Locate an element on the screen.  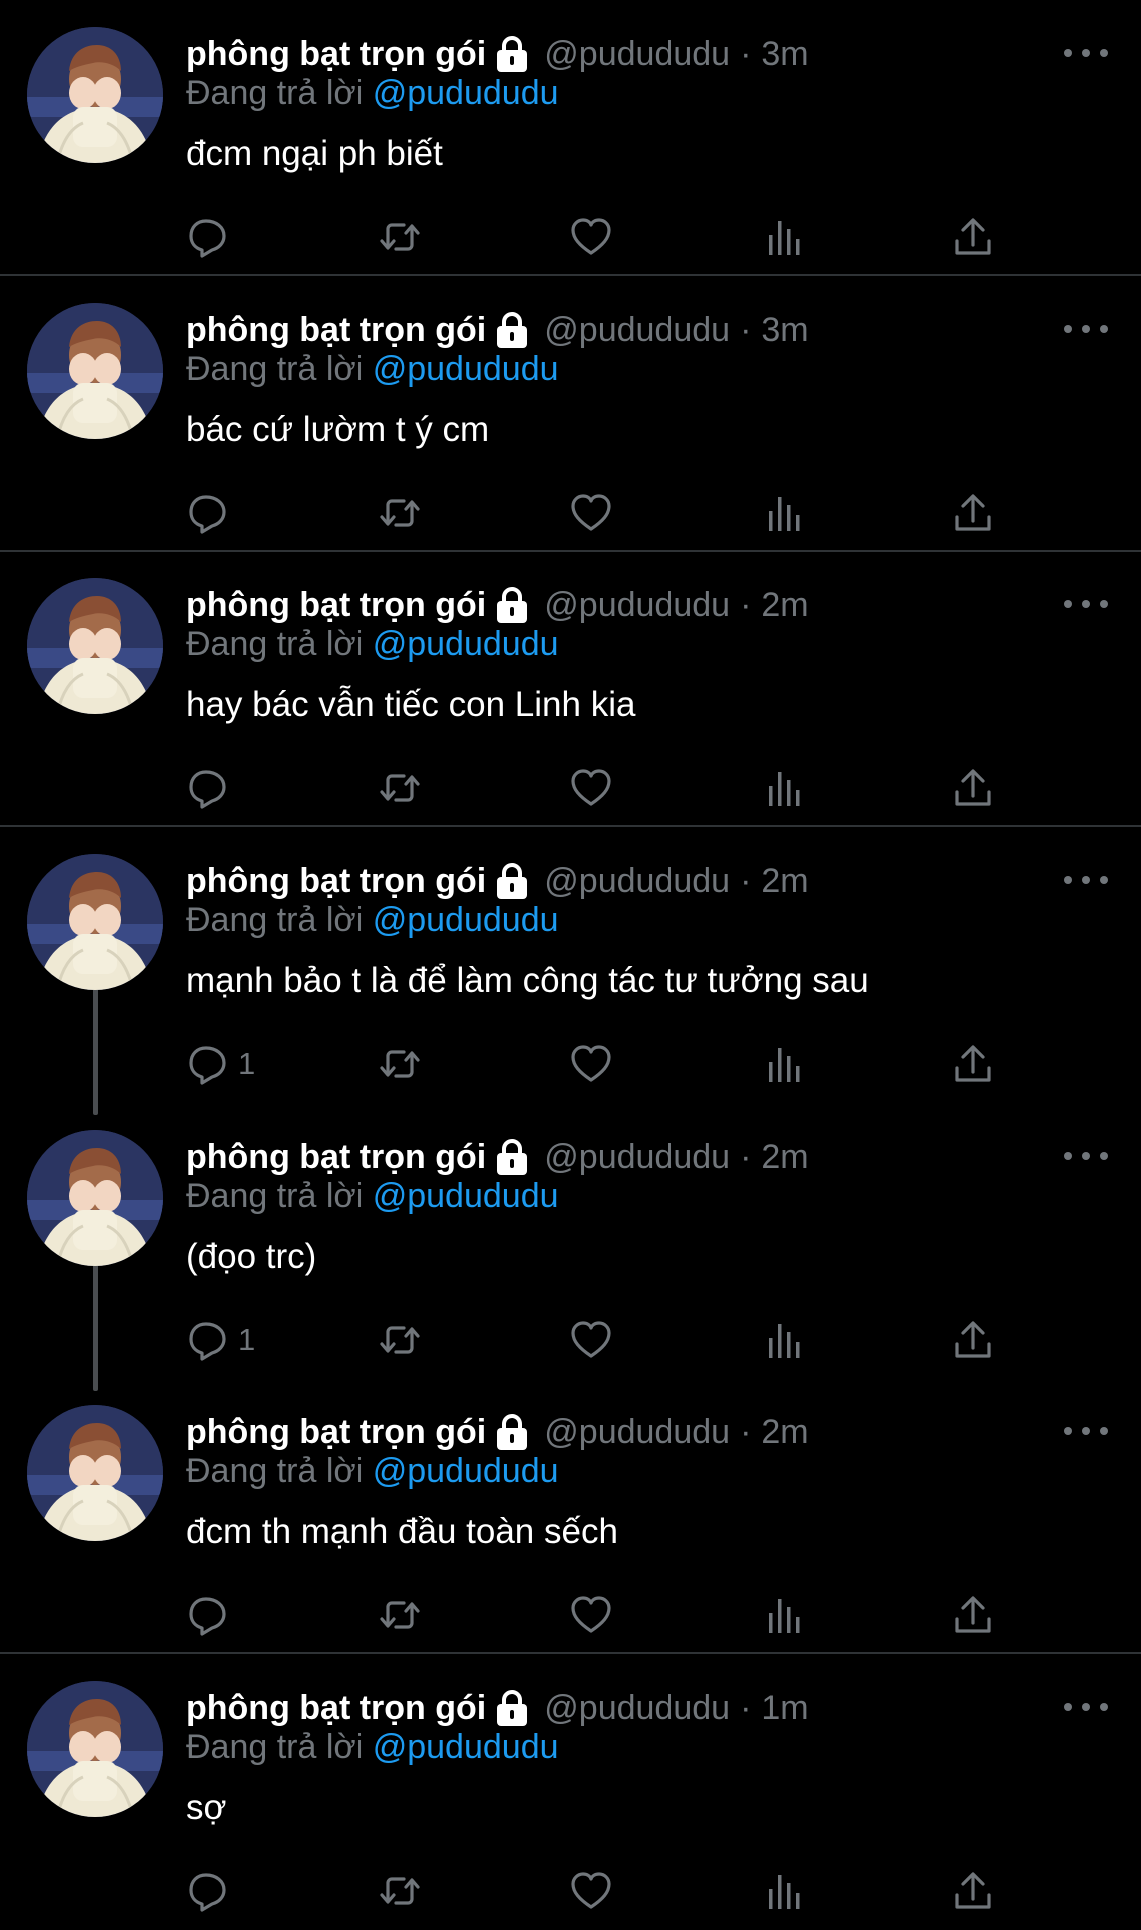
reply-icon is located at coordinates (207, 789).